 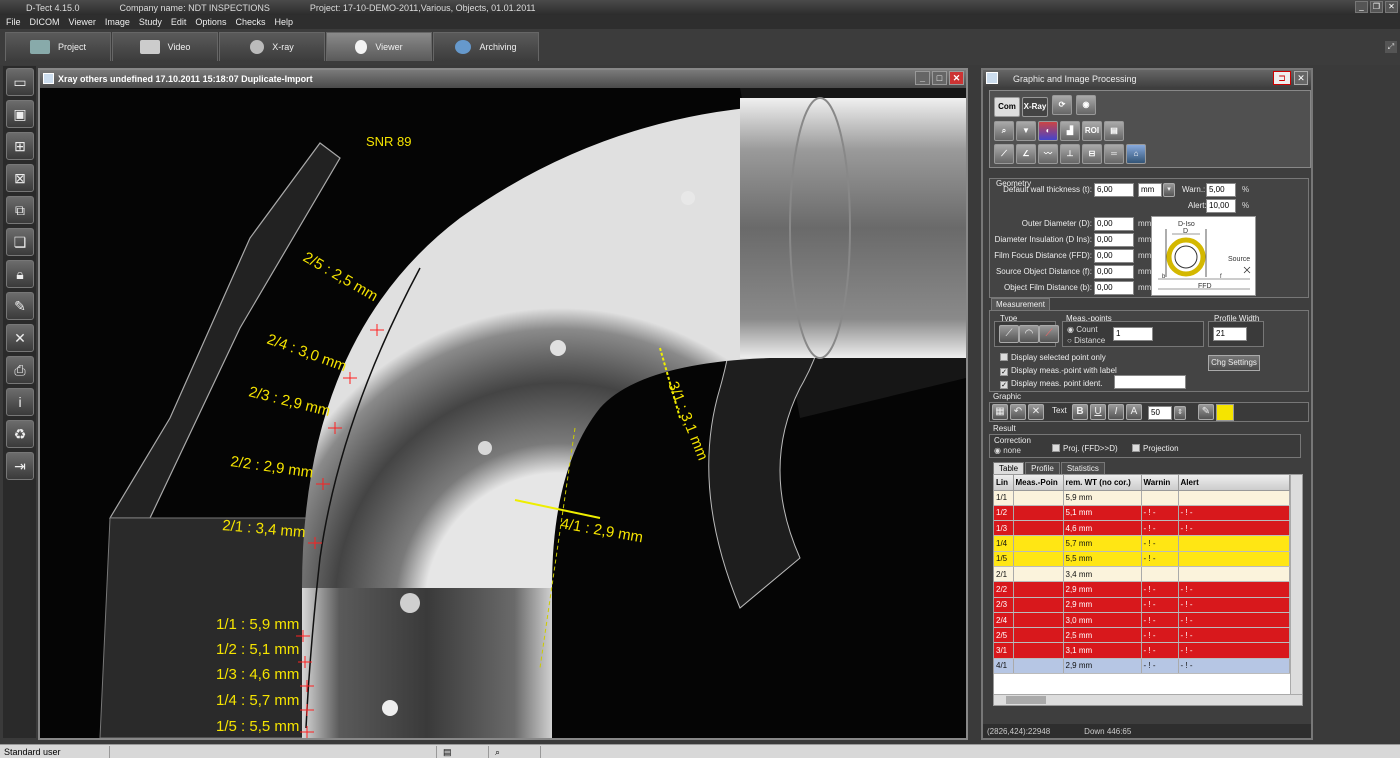 I want to click on font-size-input: 50, so click(x=1160, y=413).